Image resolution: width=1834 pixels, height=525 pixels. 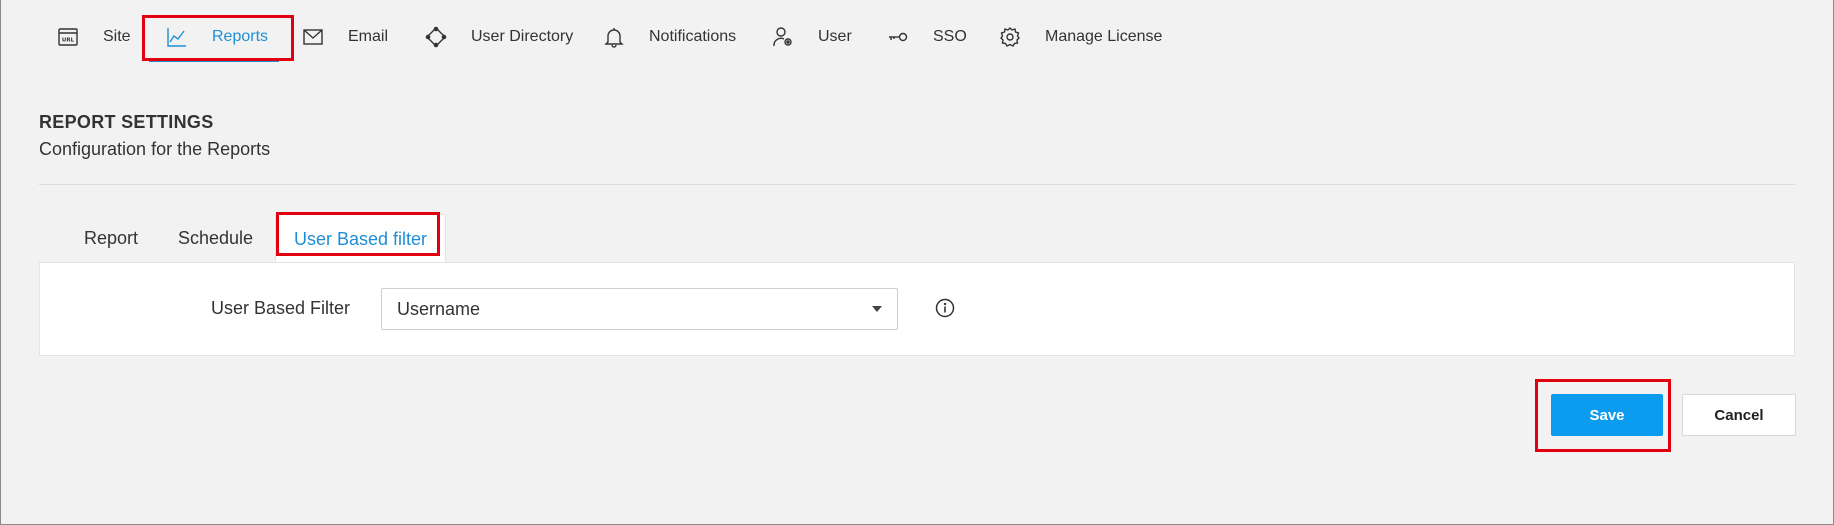 I want to click on chart-icon, so click(x=177, y=37).